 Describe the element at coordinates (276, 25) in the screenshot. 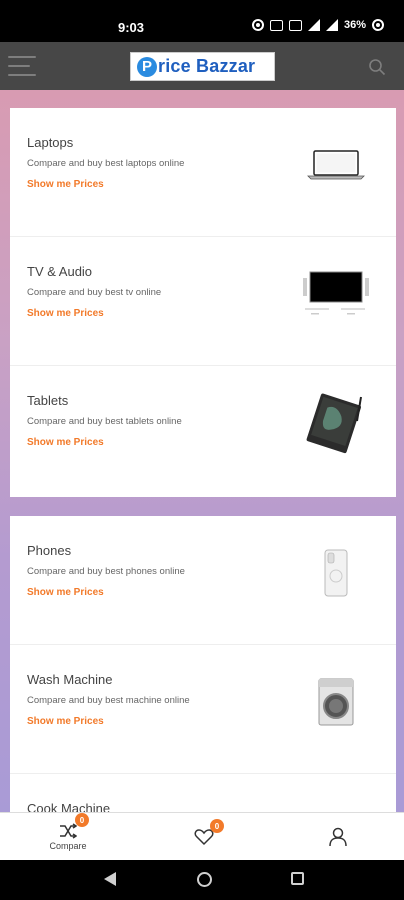

I see `data-icon` at that location.